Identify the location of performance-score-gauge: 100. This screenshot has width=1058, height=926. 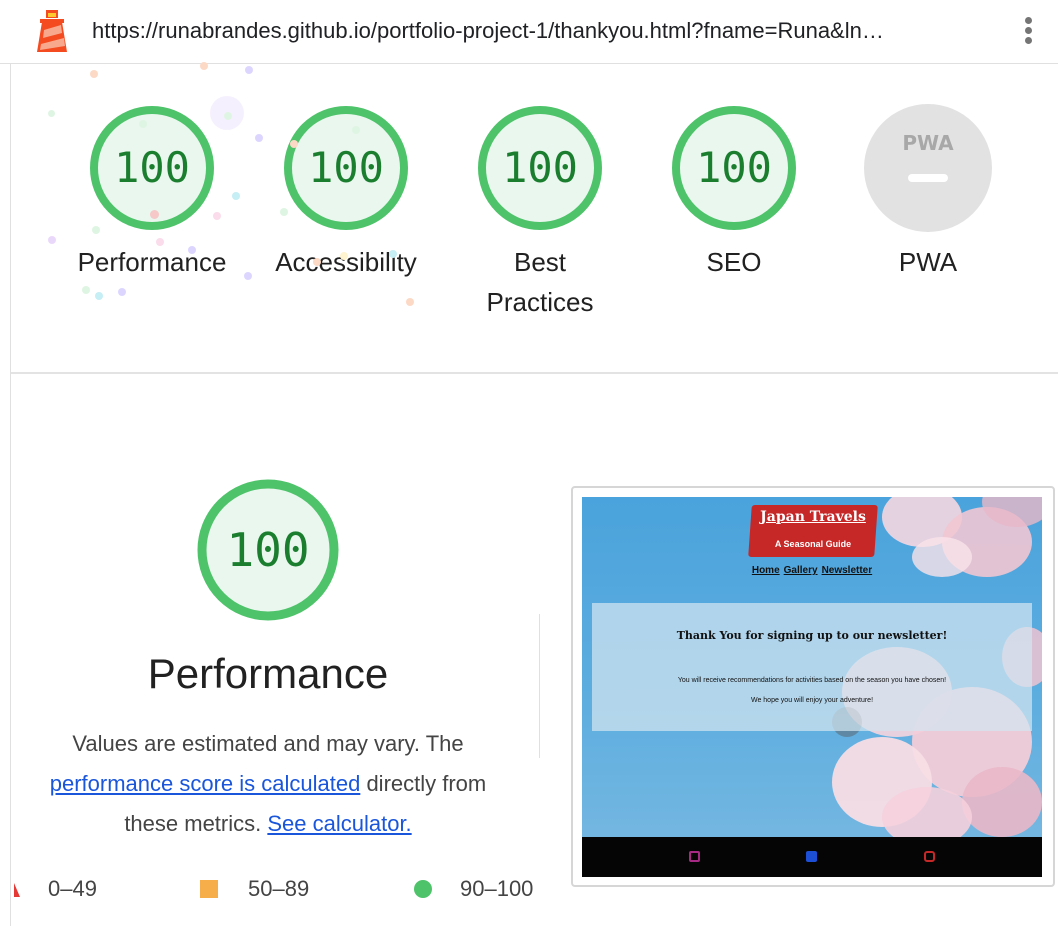
(268, 550).